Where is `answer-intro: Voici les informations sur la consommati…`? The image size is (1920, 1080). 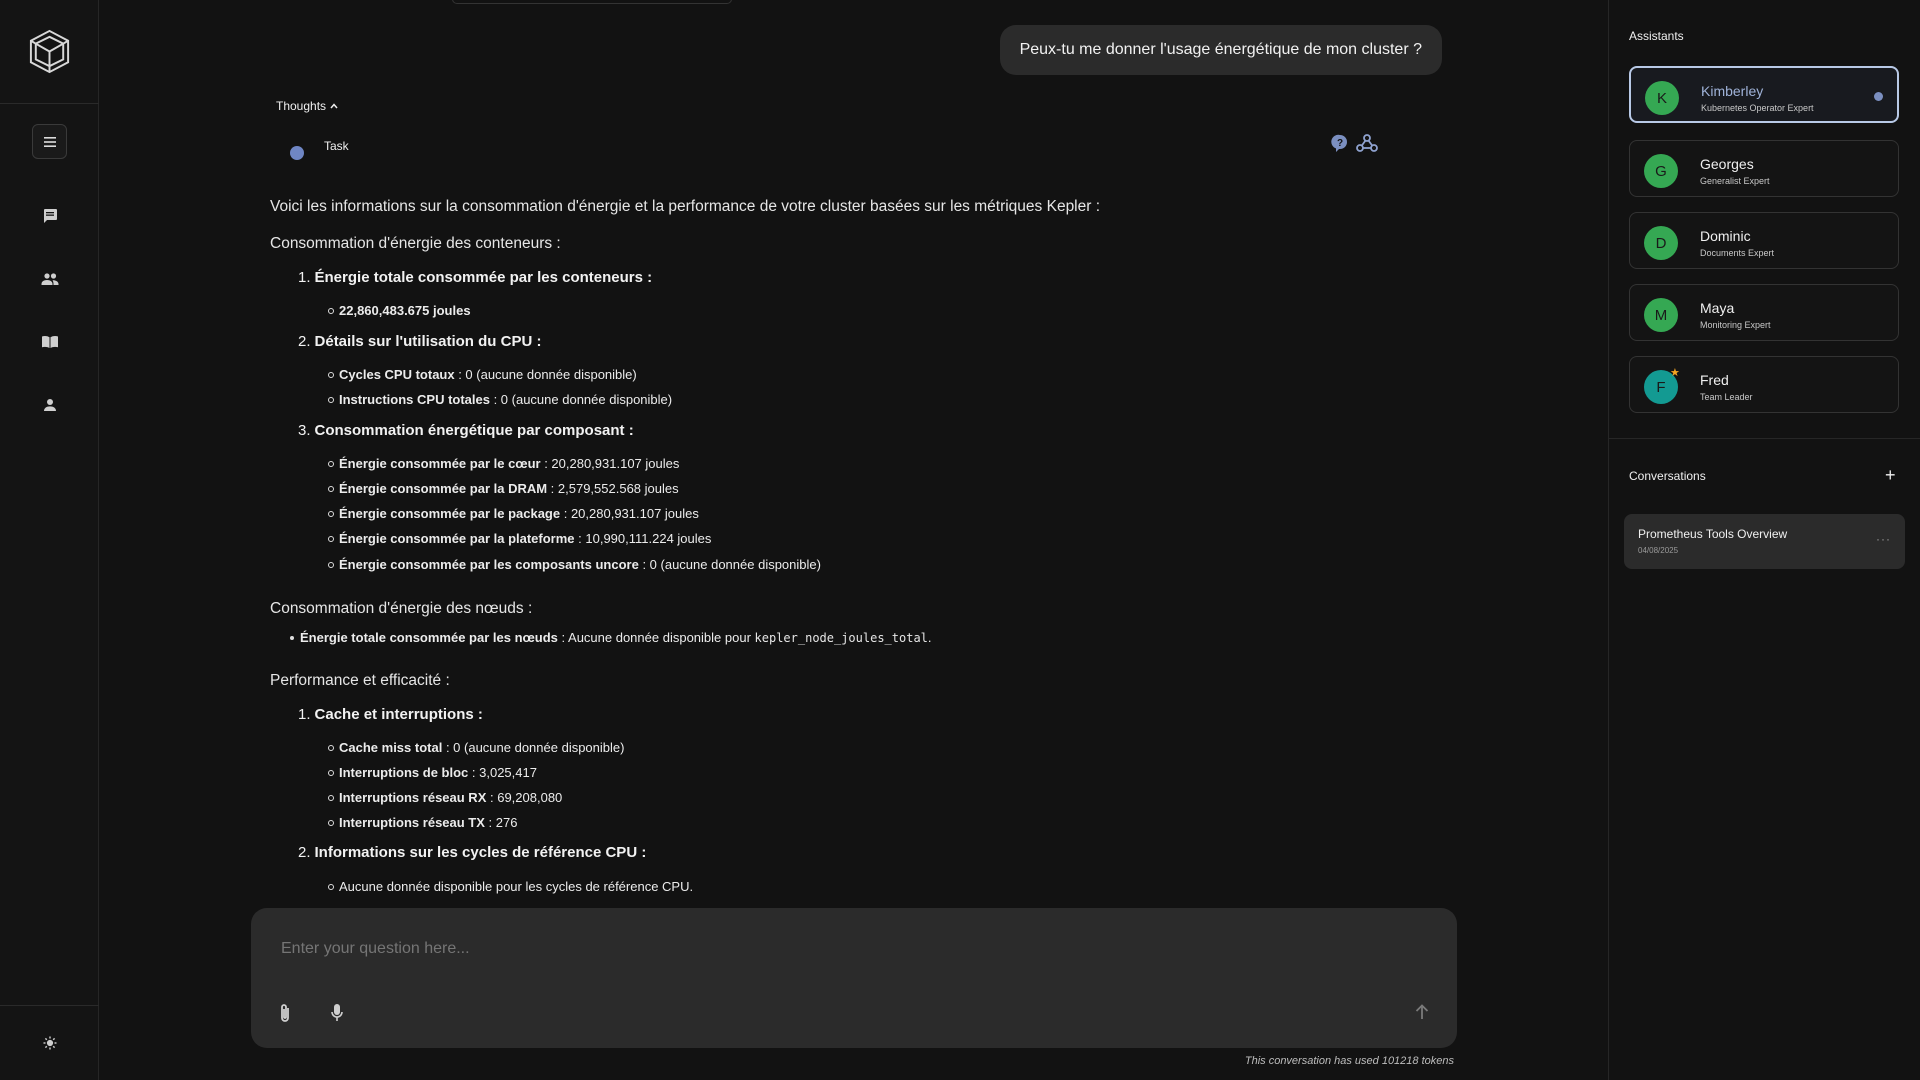
answer-intro: Voici les informations sur la consommati… is located at coordinates (685, 206).